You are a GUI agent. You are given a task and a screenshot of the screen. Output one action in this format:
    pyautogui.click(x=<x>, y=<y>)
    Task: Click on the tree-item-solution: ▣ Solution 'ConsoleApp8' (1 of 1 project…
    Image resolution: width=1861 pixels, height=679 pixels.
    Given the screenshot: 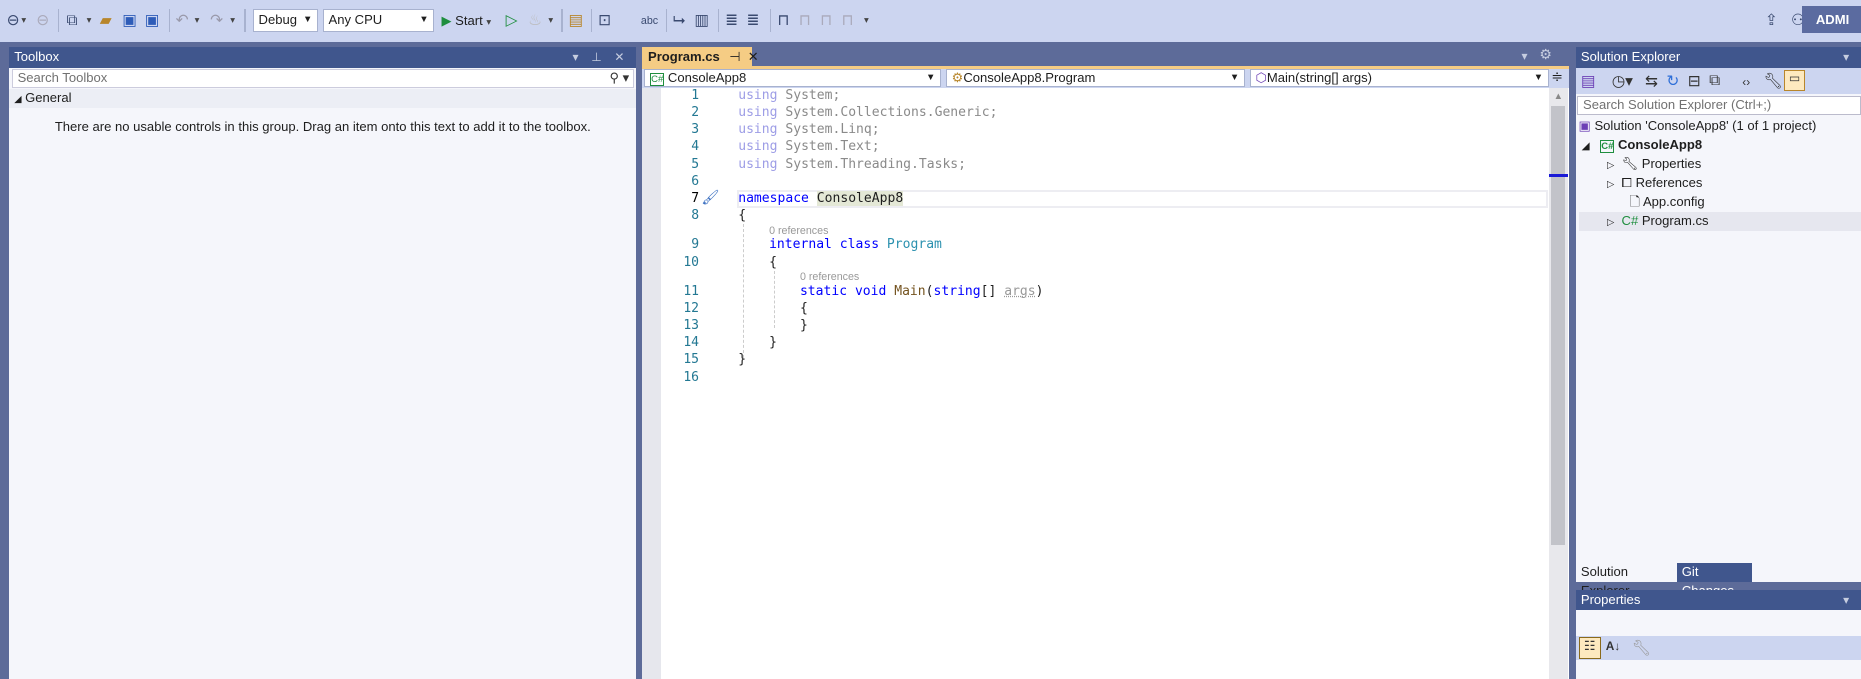 What is the action you would take?
    pyautogui.click(x=1720, y=126)
    